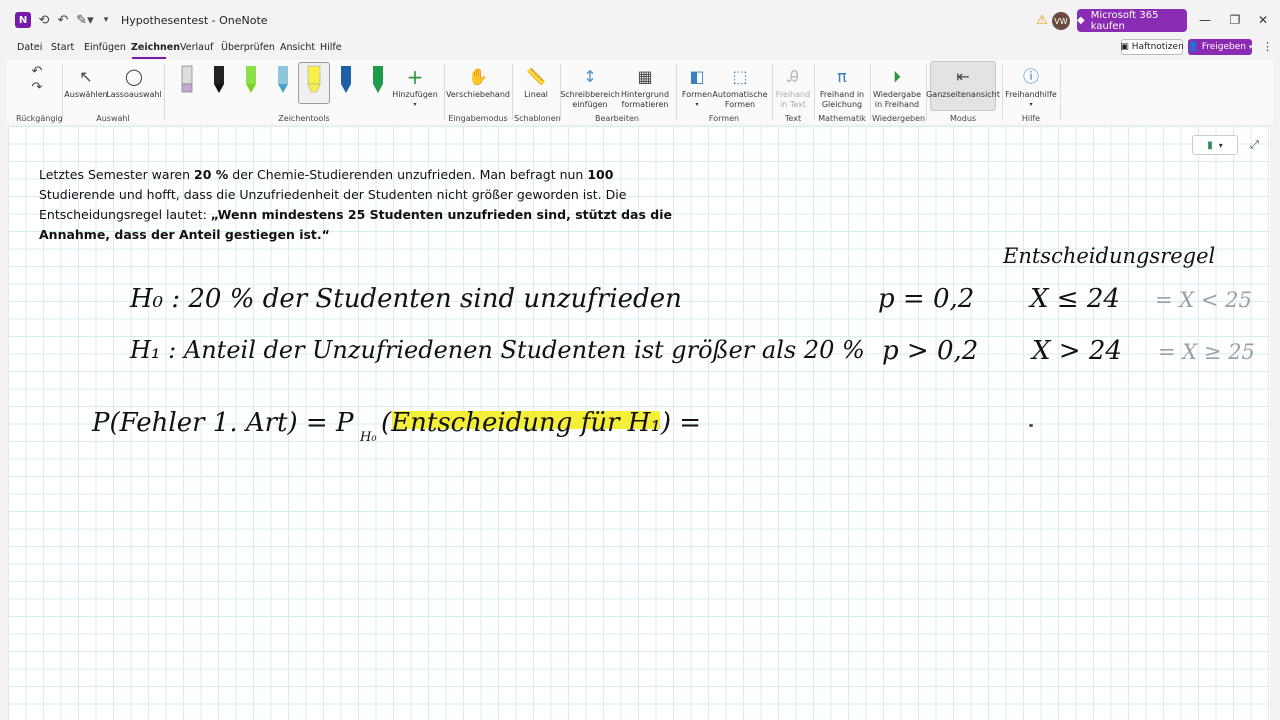 Image resolution: width=1280 pixels, height=720 pixels. What do you see at coordinates (346, 79) in the screenshot?
I see `pen-blue` at bounding box center [346, 79].